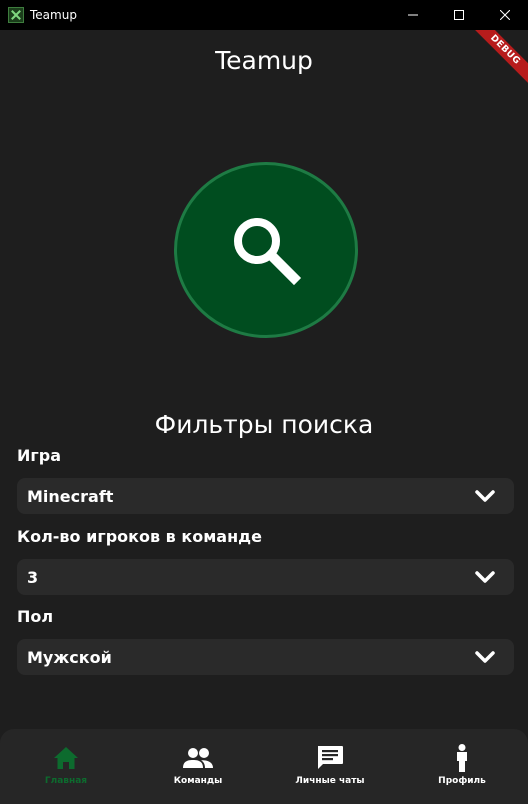 The height and width of the screenshot is (804, 528). Describe the element at coordinates (462, 758) in the screenshot. I see `person-icon` at that location.